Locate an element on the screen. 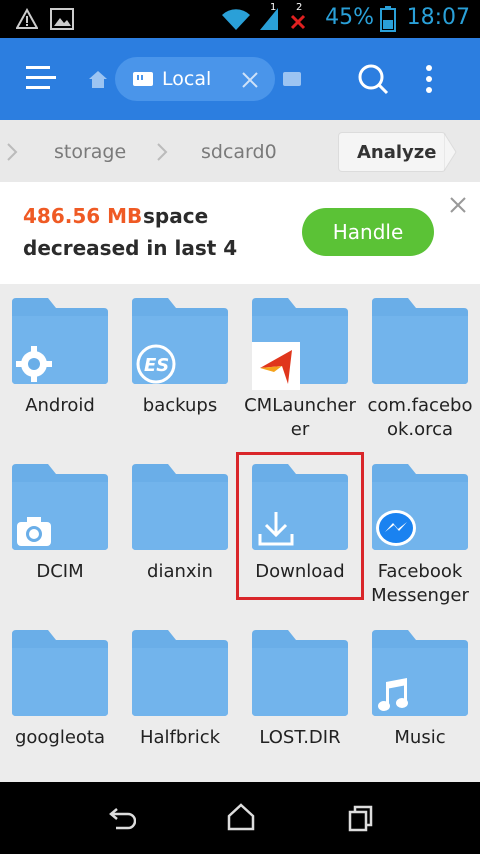 This screenshot has height=854, width=480. folder-name: Music is located at coordinates (420, 737).